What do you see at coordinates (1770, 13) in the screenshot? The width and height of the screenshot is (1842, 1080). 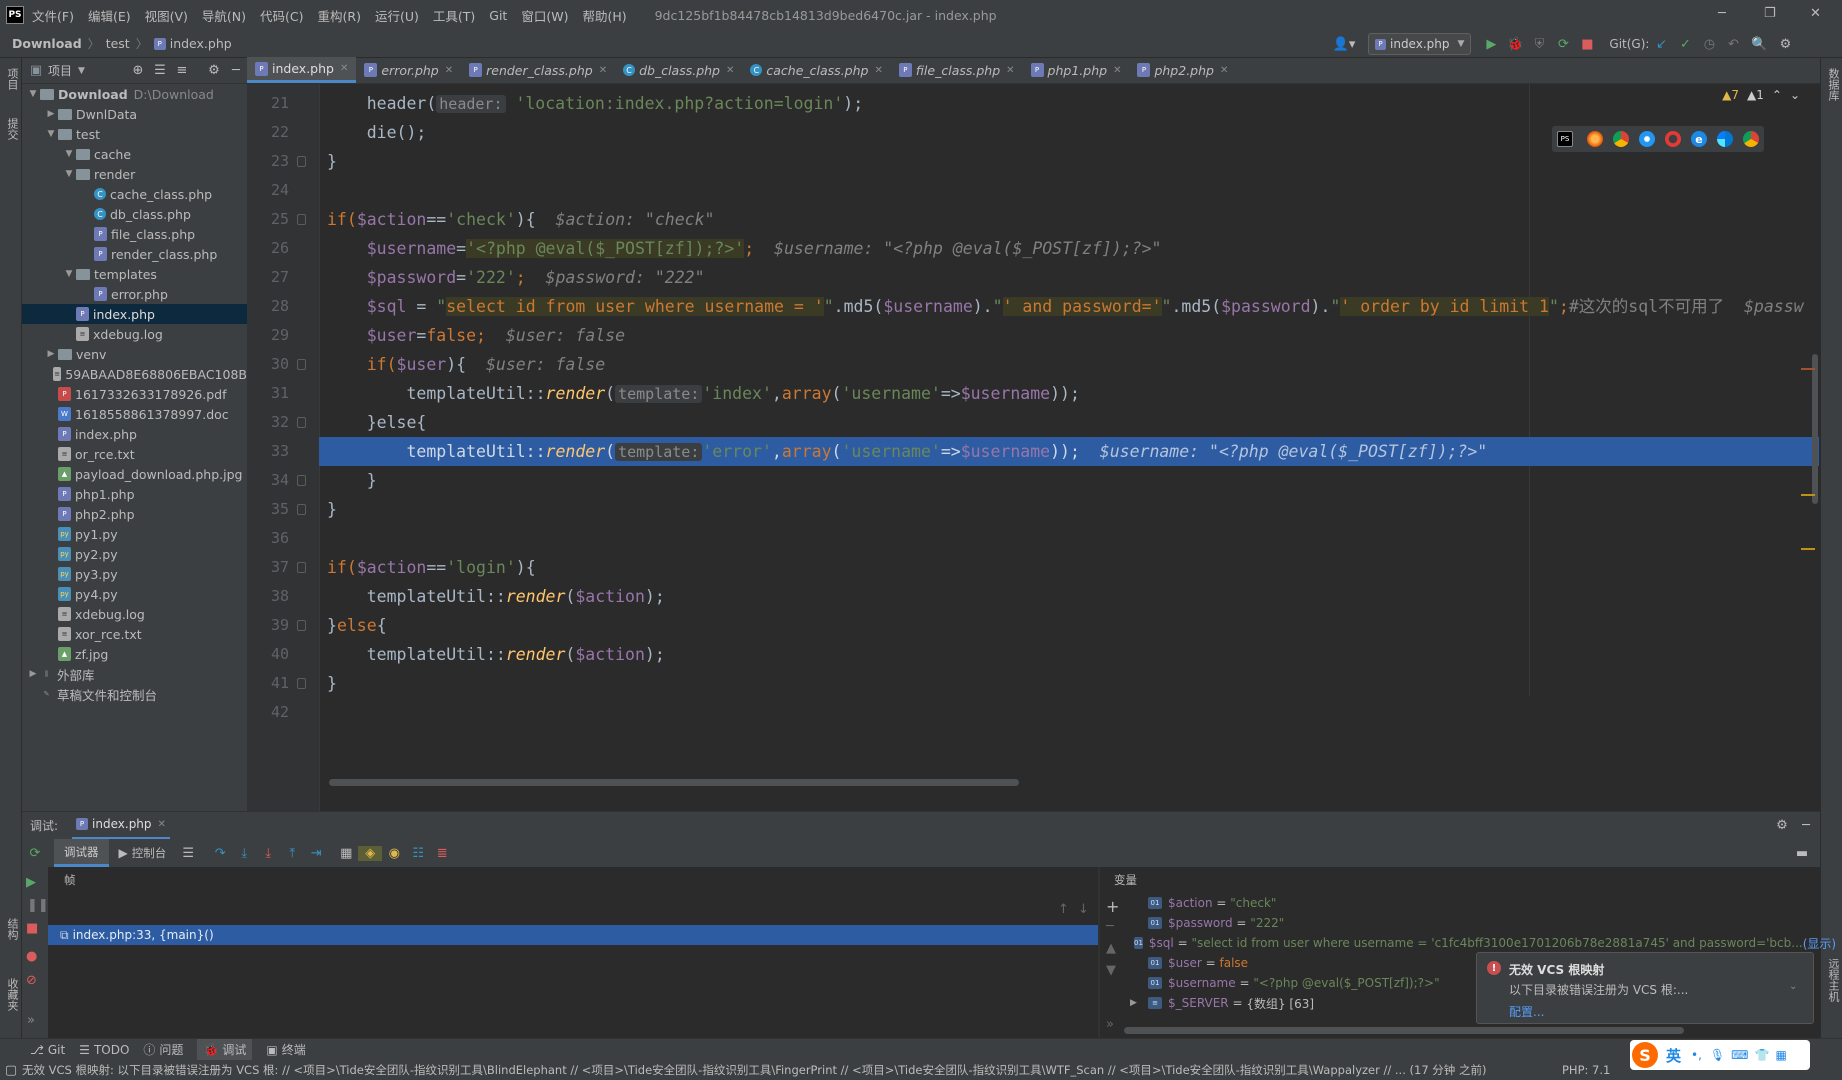 I see `restore-icon: ❐` at bounding box center [1770, 13].